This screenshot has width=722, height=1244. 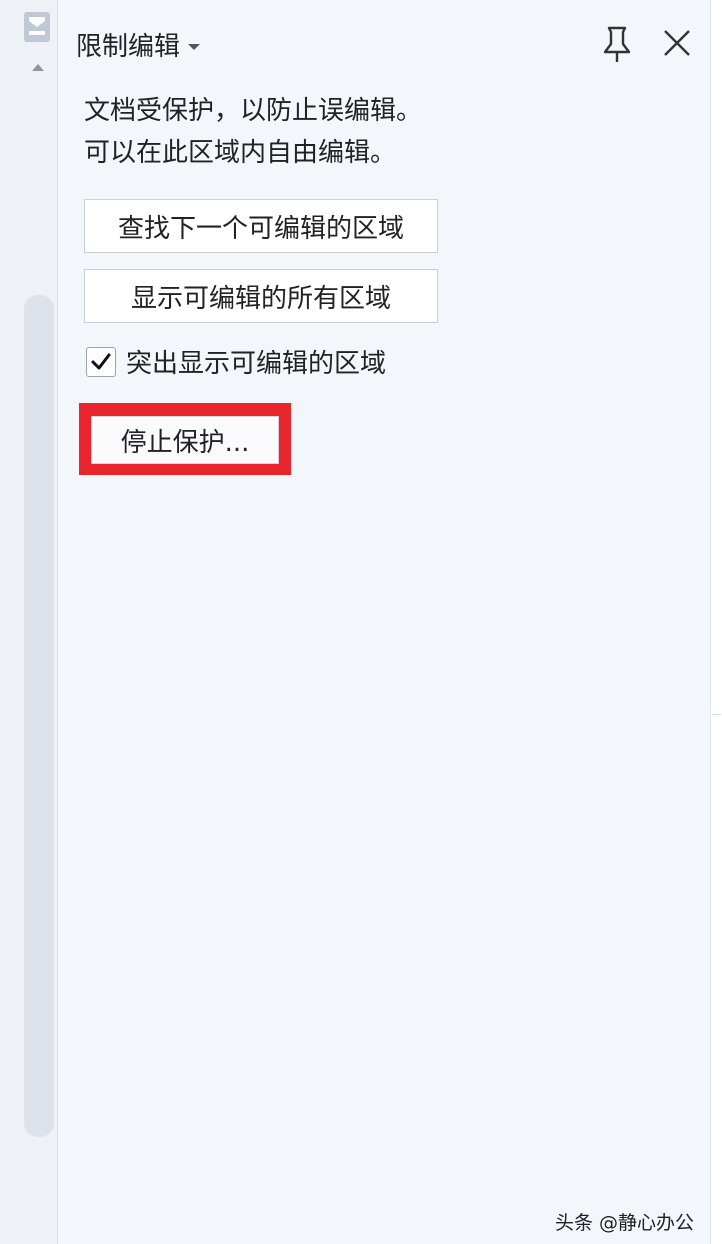 What do you see at coordinates (240, 153) in the screenshot?
I see `description-line-2: 可以在此区域内自由编辑。` at bounding box center [240, 153].